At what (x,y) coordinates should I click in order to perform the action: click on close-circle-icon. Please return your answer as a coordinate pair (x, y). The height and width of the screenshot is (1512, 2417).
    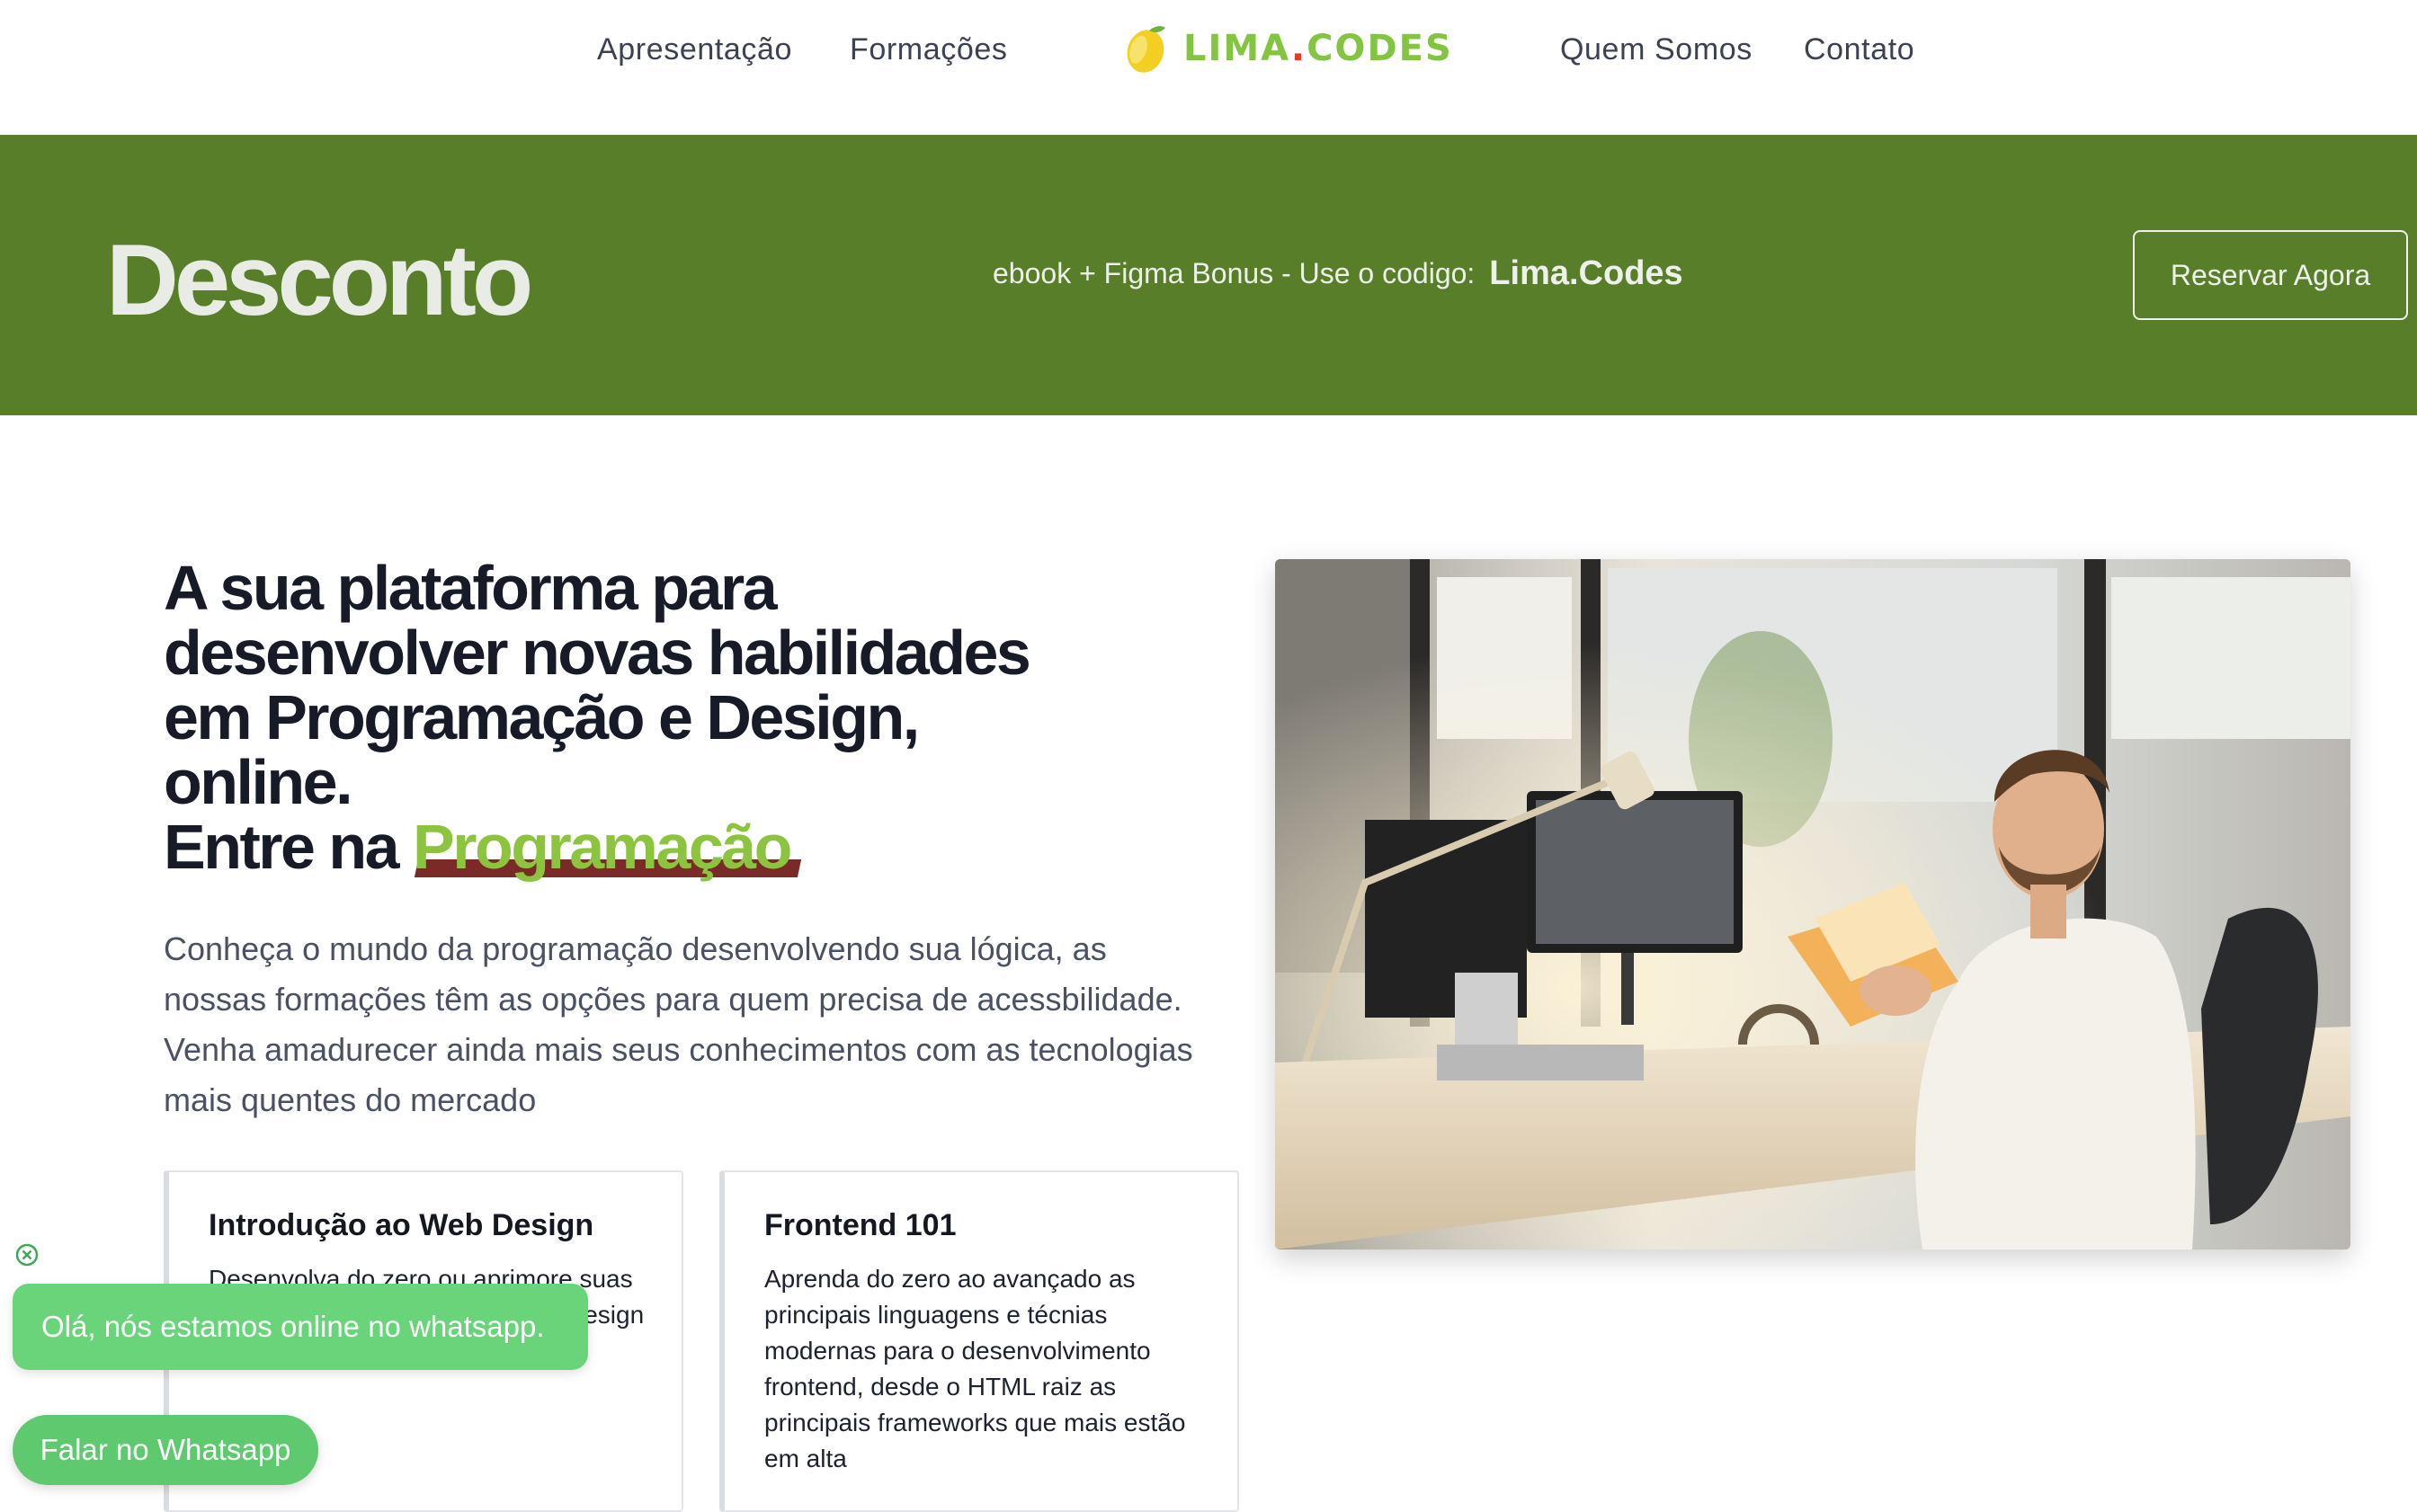
    Looking at the image, I should click on (27, 1254).